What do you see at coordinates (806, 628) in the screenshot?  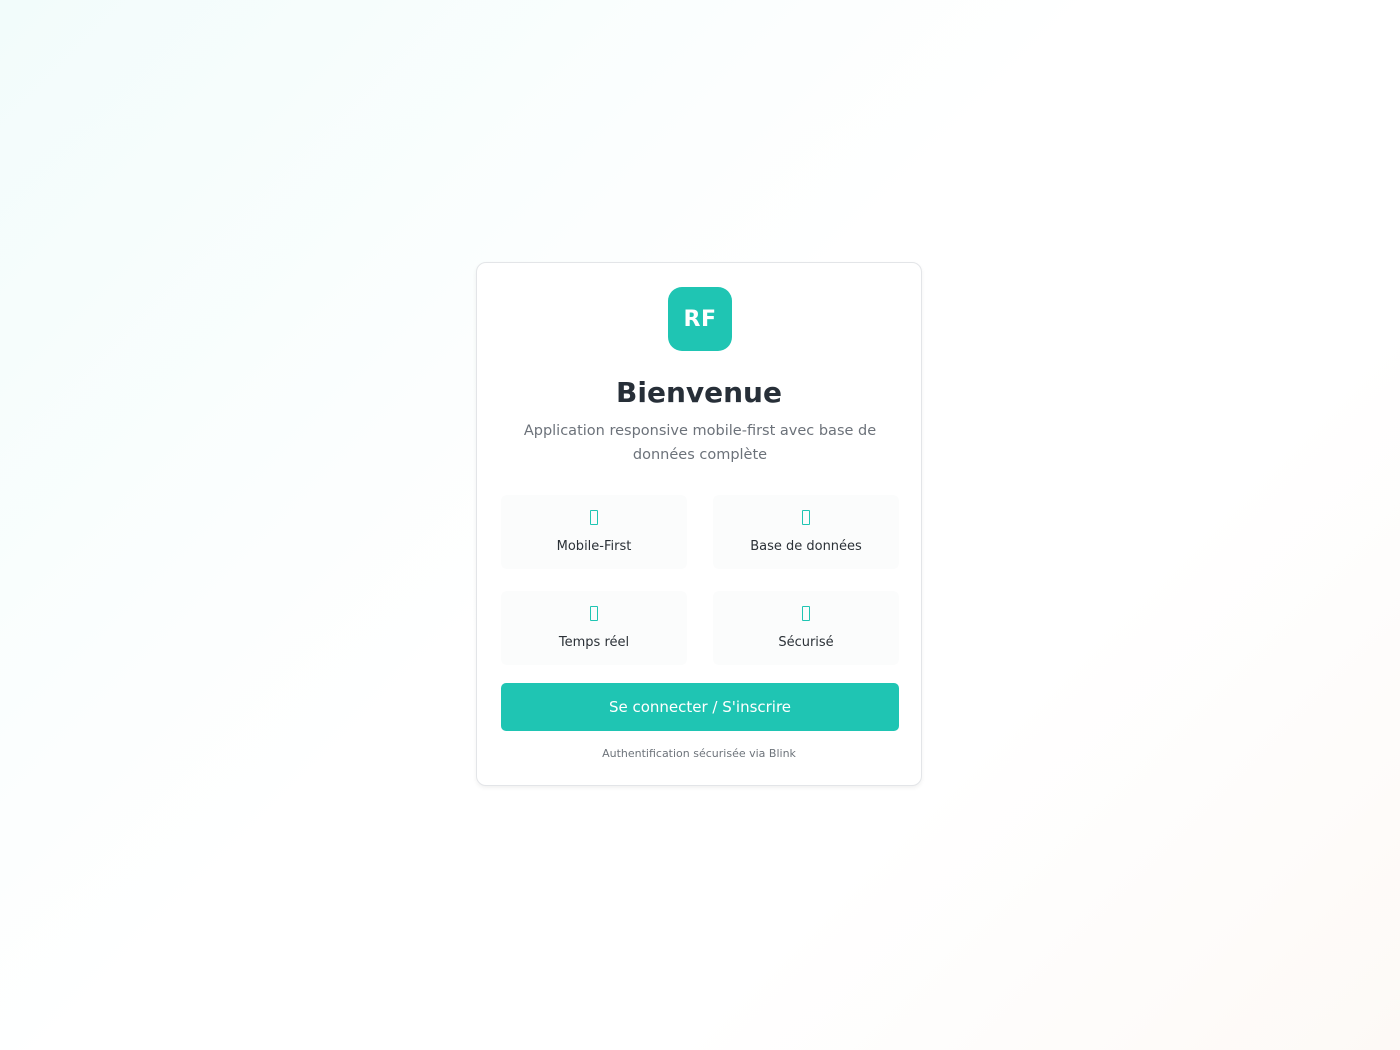 I see `feature-secure: Sécurisé` at bounding box center [806, 628].